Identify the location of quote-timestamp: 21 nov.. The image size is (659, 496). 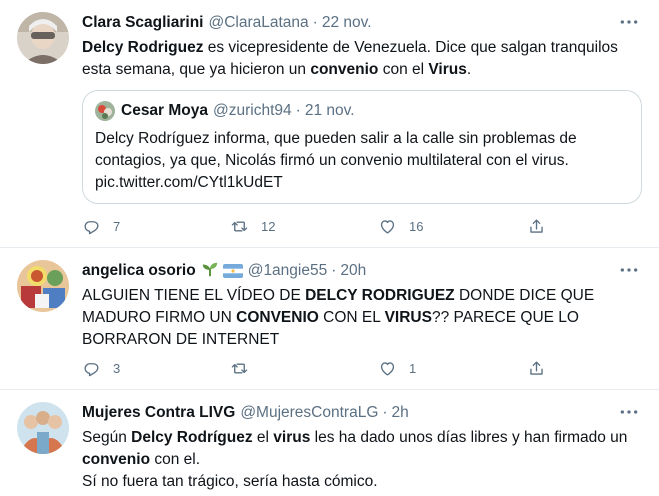
(329, 110).